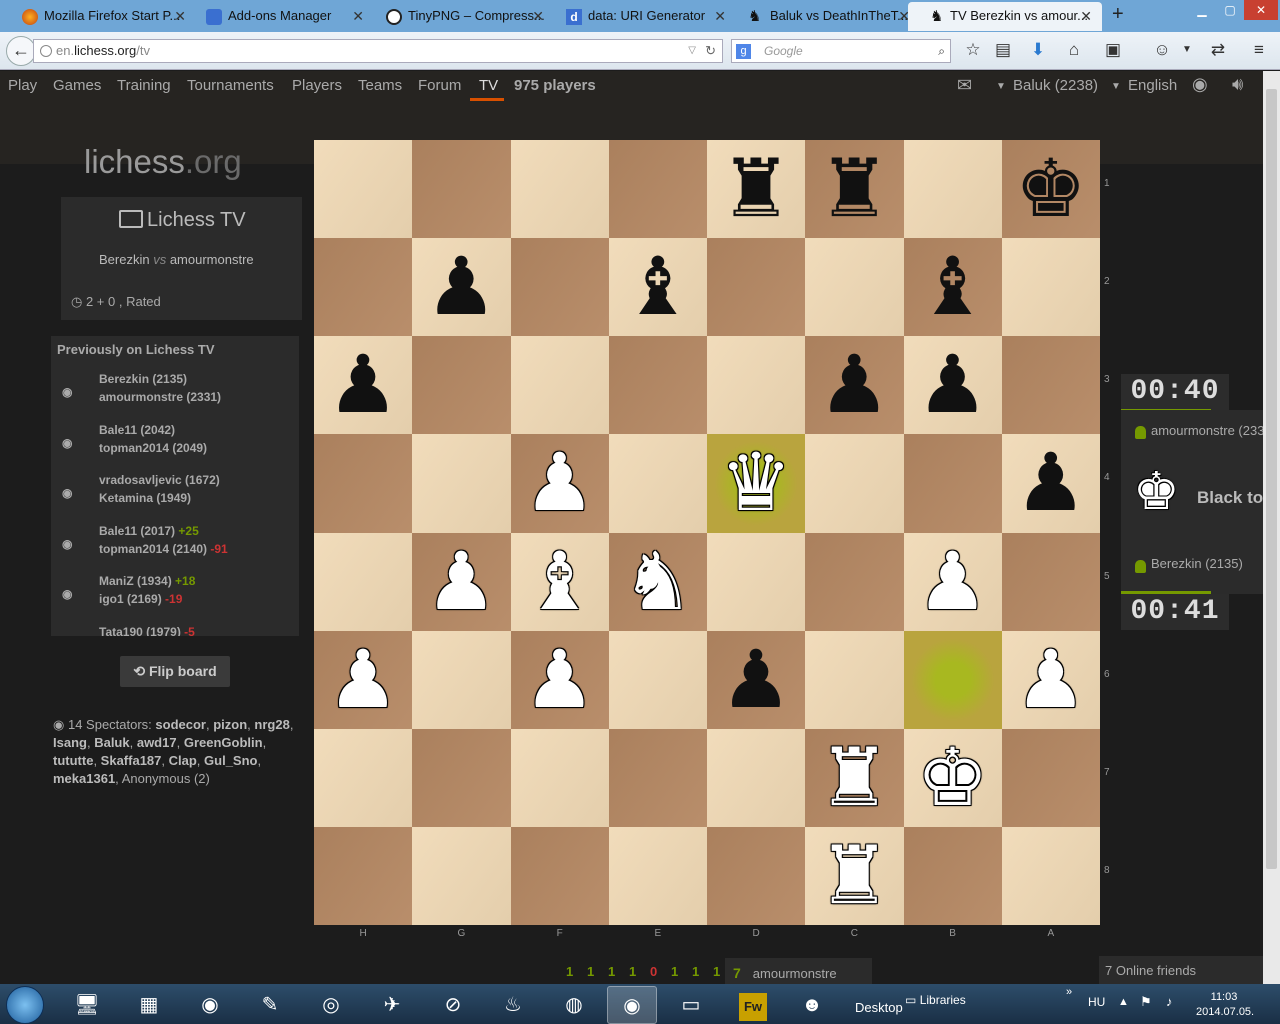 The height and width of the screenshot is (1024, 1280). What do you see at coordinates (230, 724) in the screenshot?
I see `spectator-name: pizon` at bounding box center [230, 724].